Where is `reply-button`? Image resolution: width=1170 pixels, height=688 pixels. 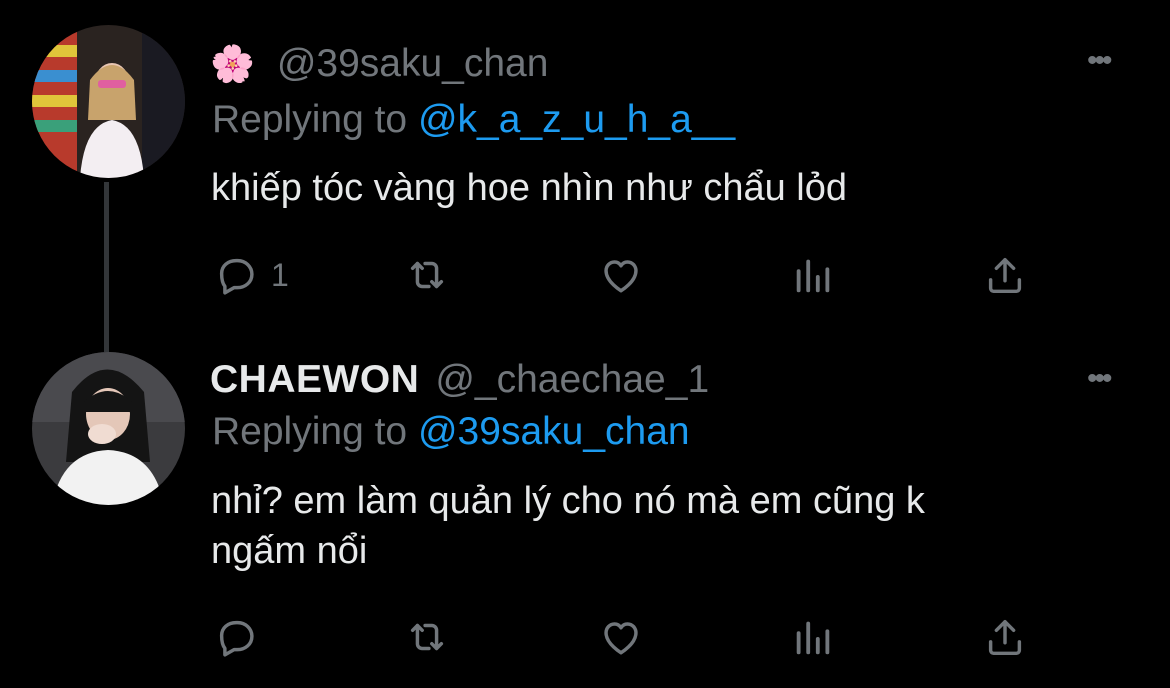 reply-button is located at coordinates (242, 637).